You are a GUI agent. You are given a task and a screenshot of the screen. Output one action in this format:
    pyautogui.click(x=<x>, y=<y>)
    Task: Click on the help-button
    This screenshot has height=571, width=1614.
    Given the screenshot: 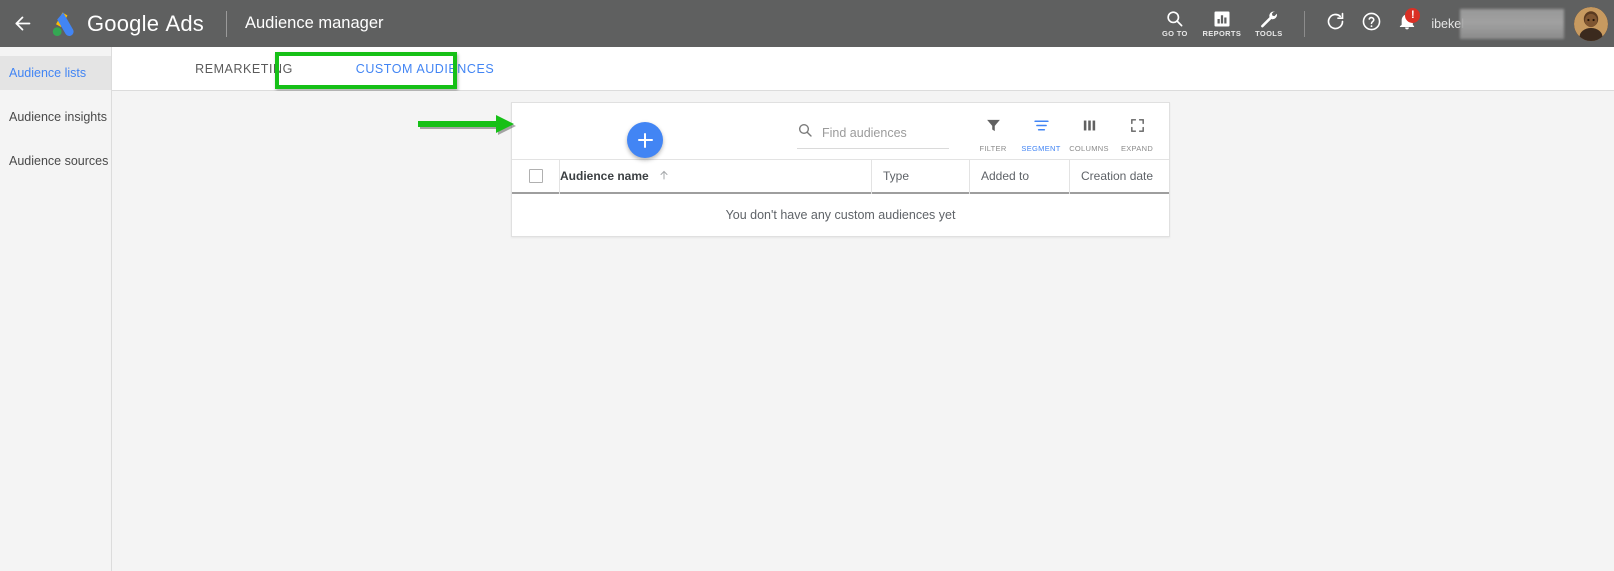 What is the action you would take?
    pyautogui.click(x=1371, y=23)
    